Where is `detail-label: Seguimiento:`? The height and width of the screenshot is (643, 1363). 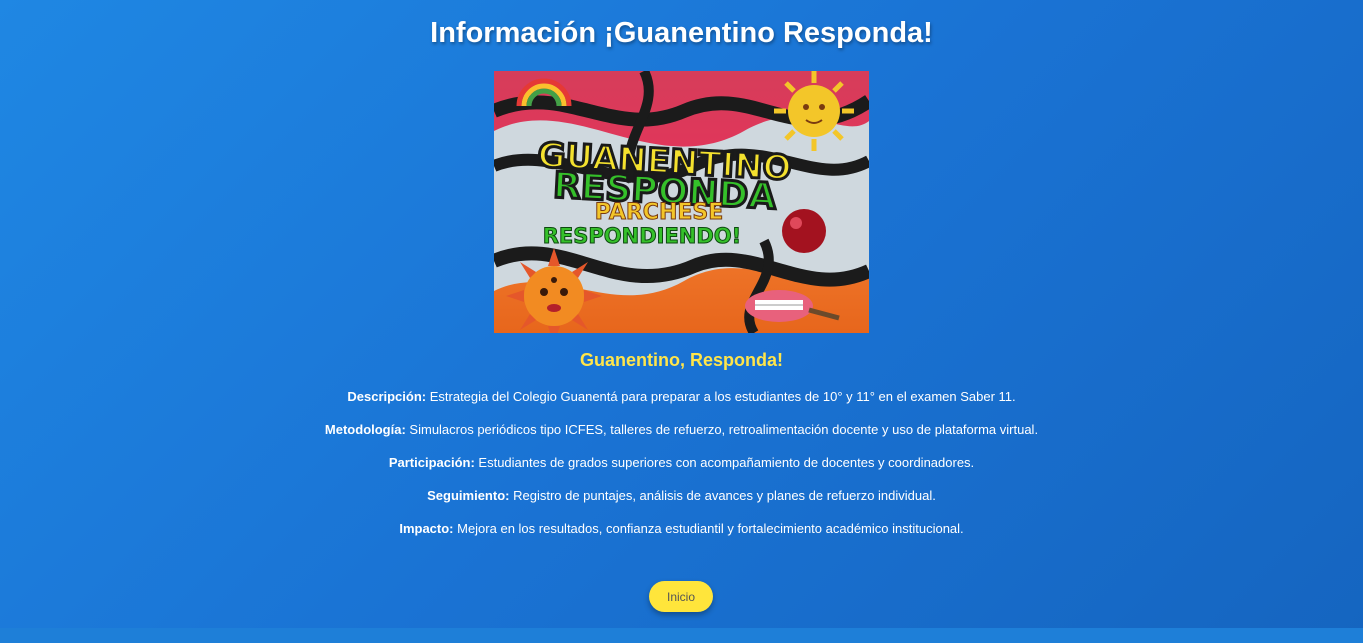
detail-label: Seguimiento: is located at coordinates (468, 495).